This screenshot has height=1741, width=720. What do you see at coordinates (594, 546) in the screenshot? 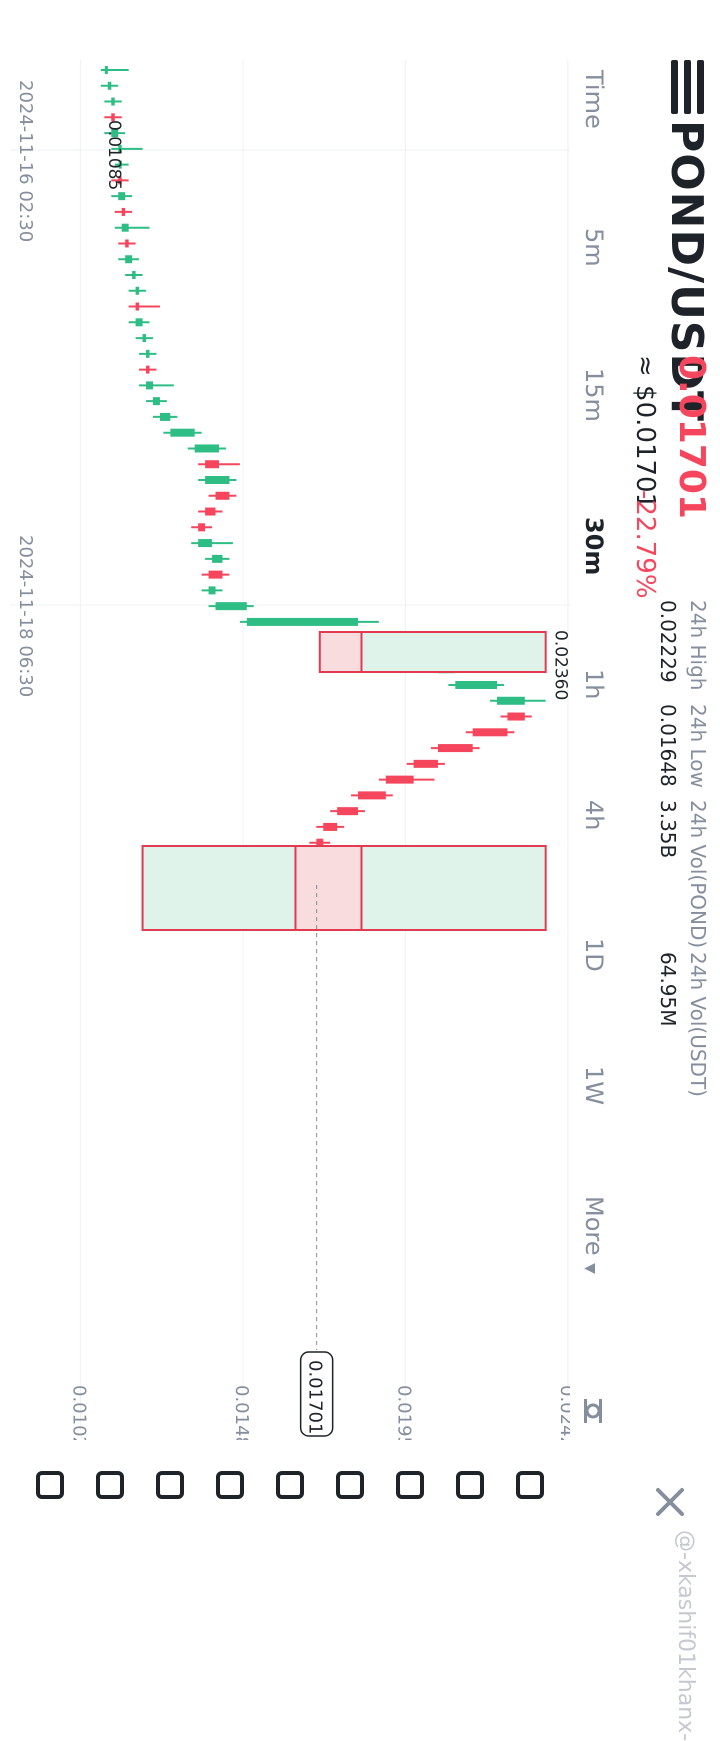
I see `tab-30m: 30m` at bounding box center [594, 546].